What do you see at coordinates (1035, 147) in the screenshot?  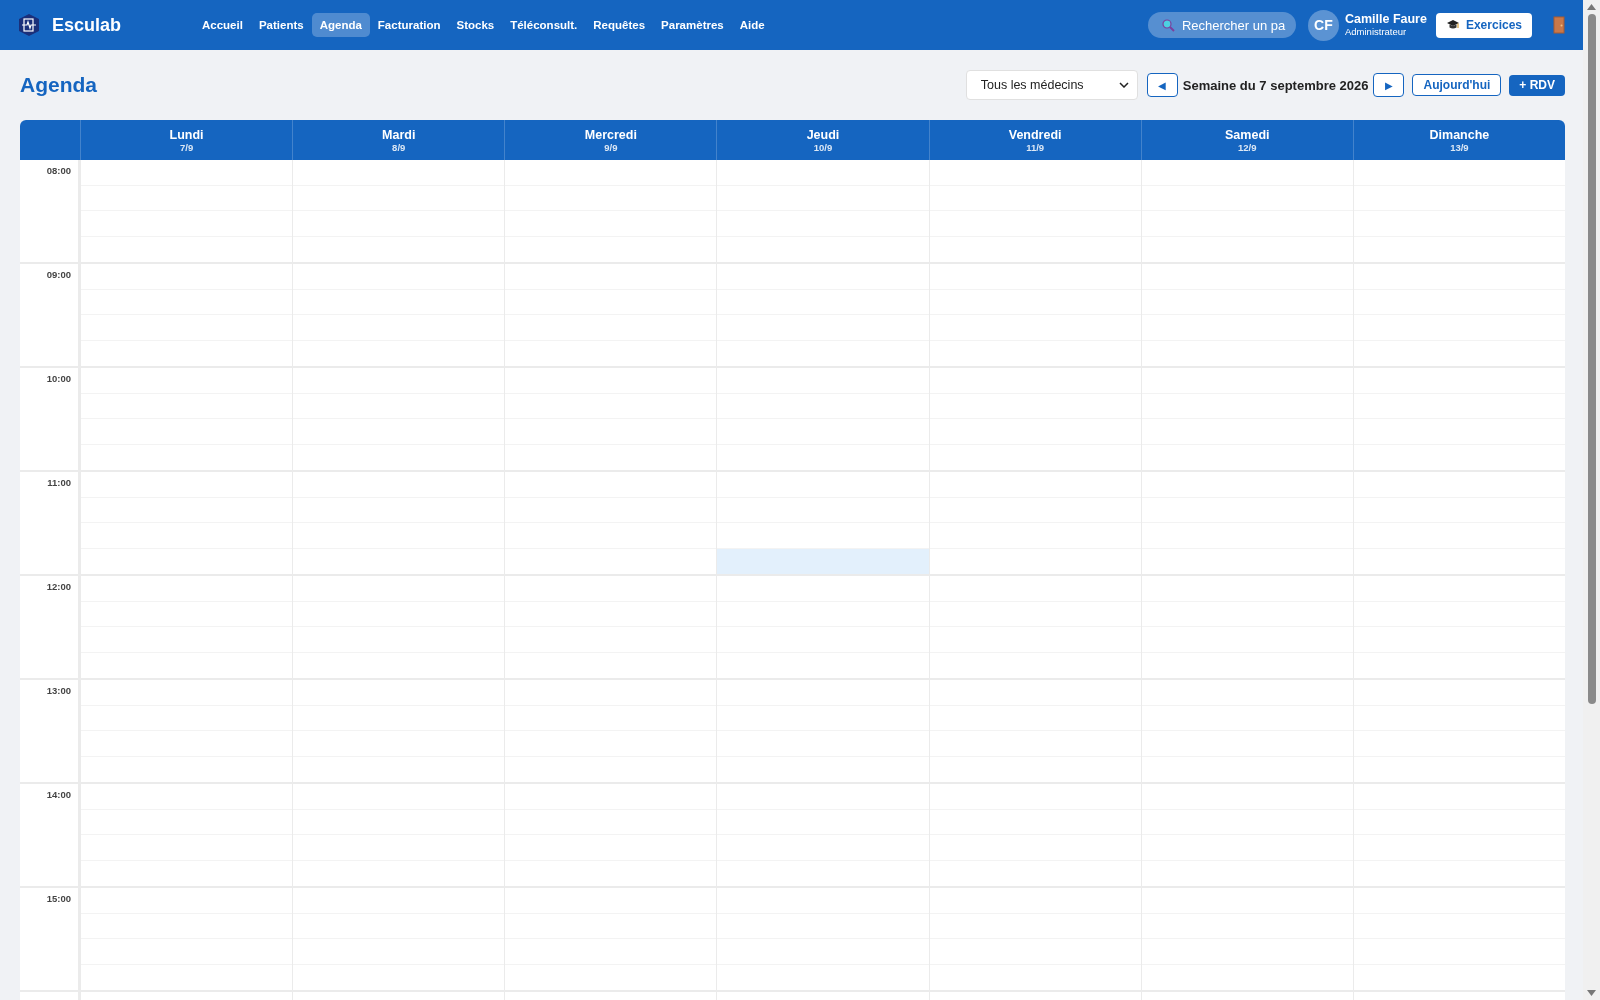 I see `day-date: 11/9` at bounding box center [1035, 147].